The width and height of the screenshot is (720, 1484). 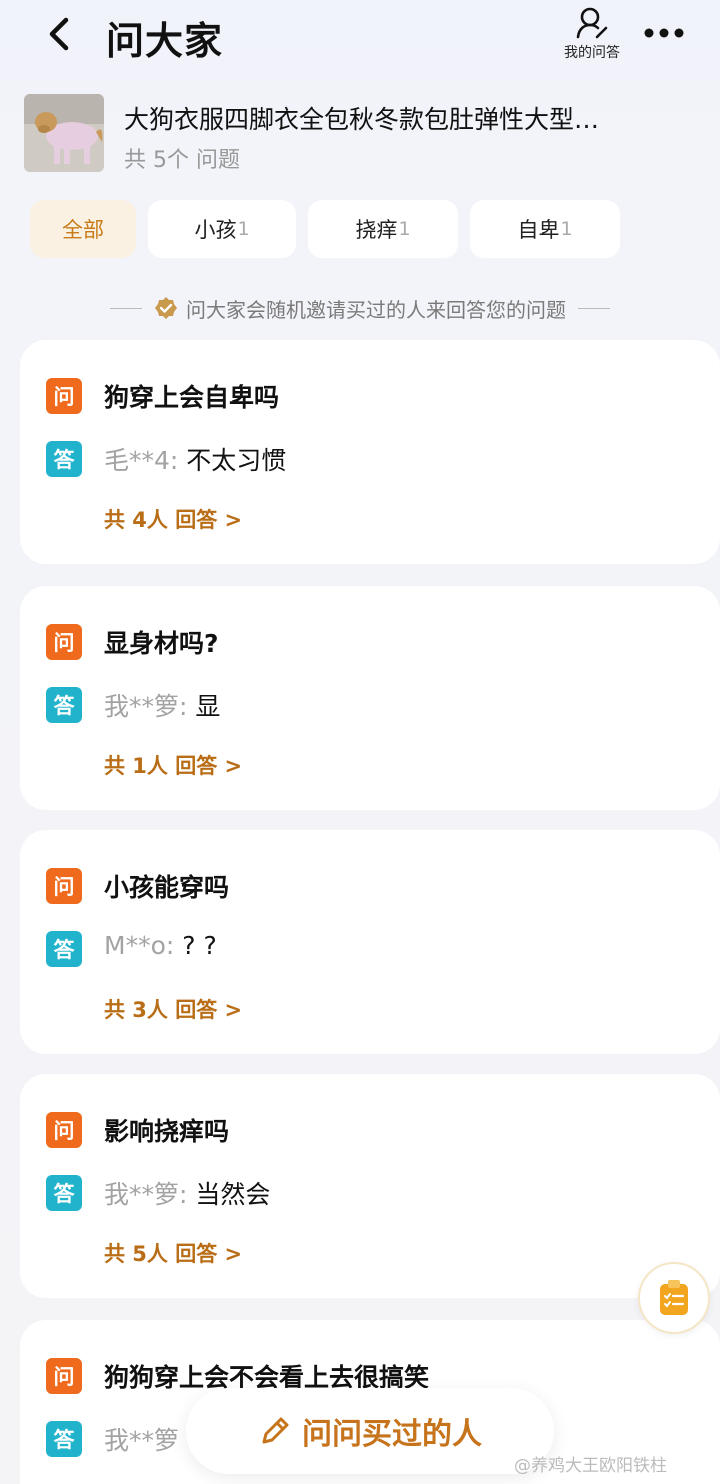 I want to click on filter-inferior: 自卑 1, so click(x=545, y=229).